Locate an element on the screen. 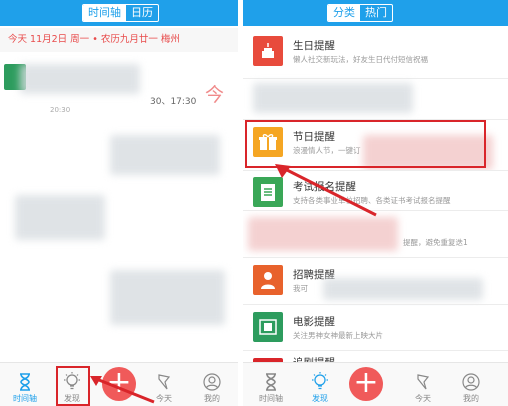 This screenshot has height=406, width=508. nav-discover: 发现 is located at coordinates (320, 387).